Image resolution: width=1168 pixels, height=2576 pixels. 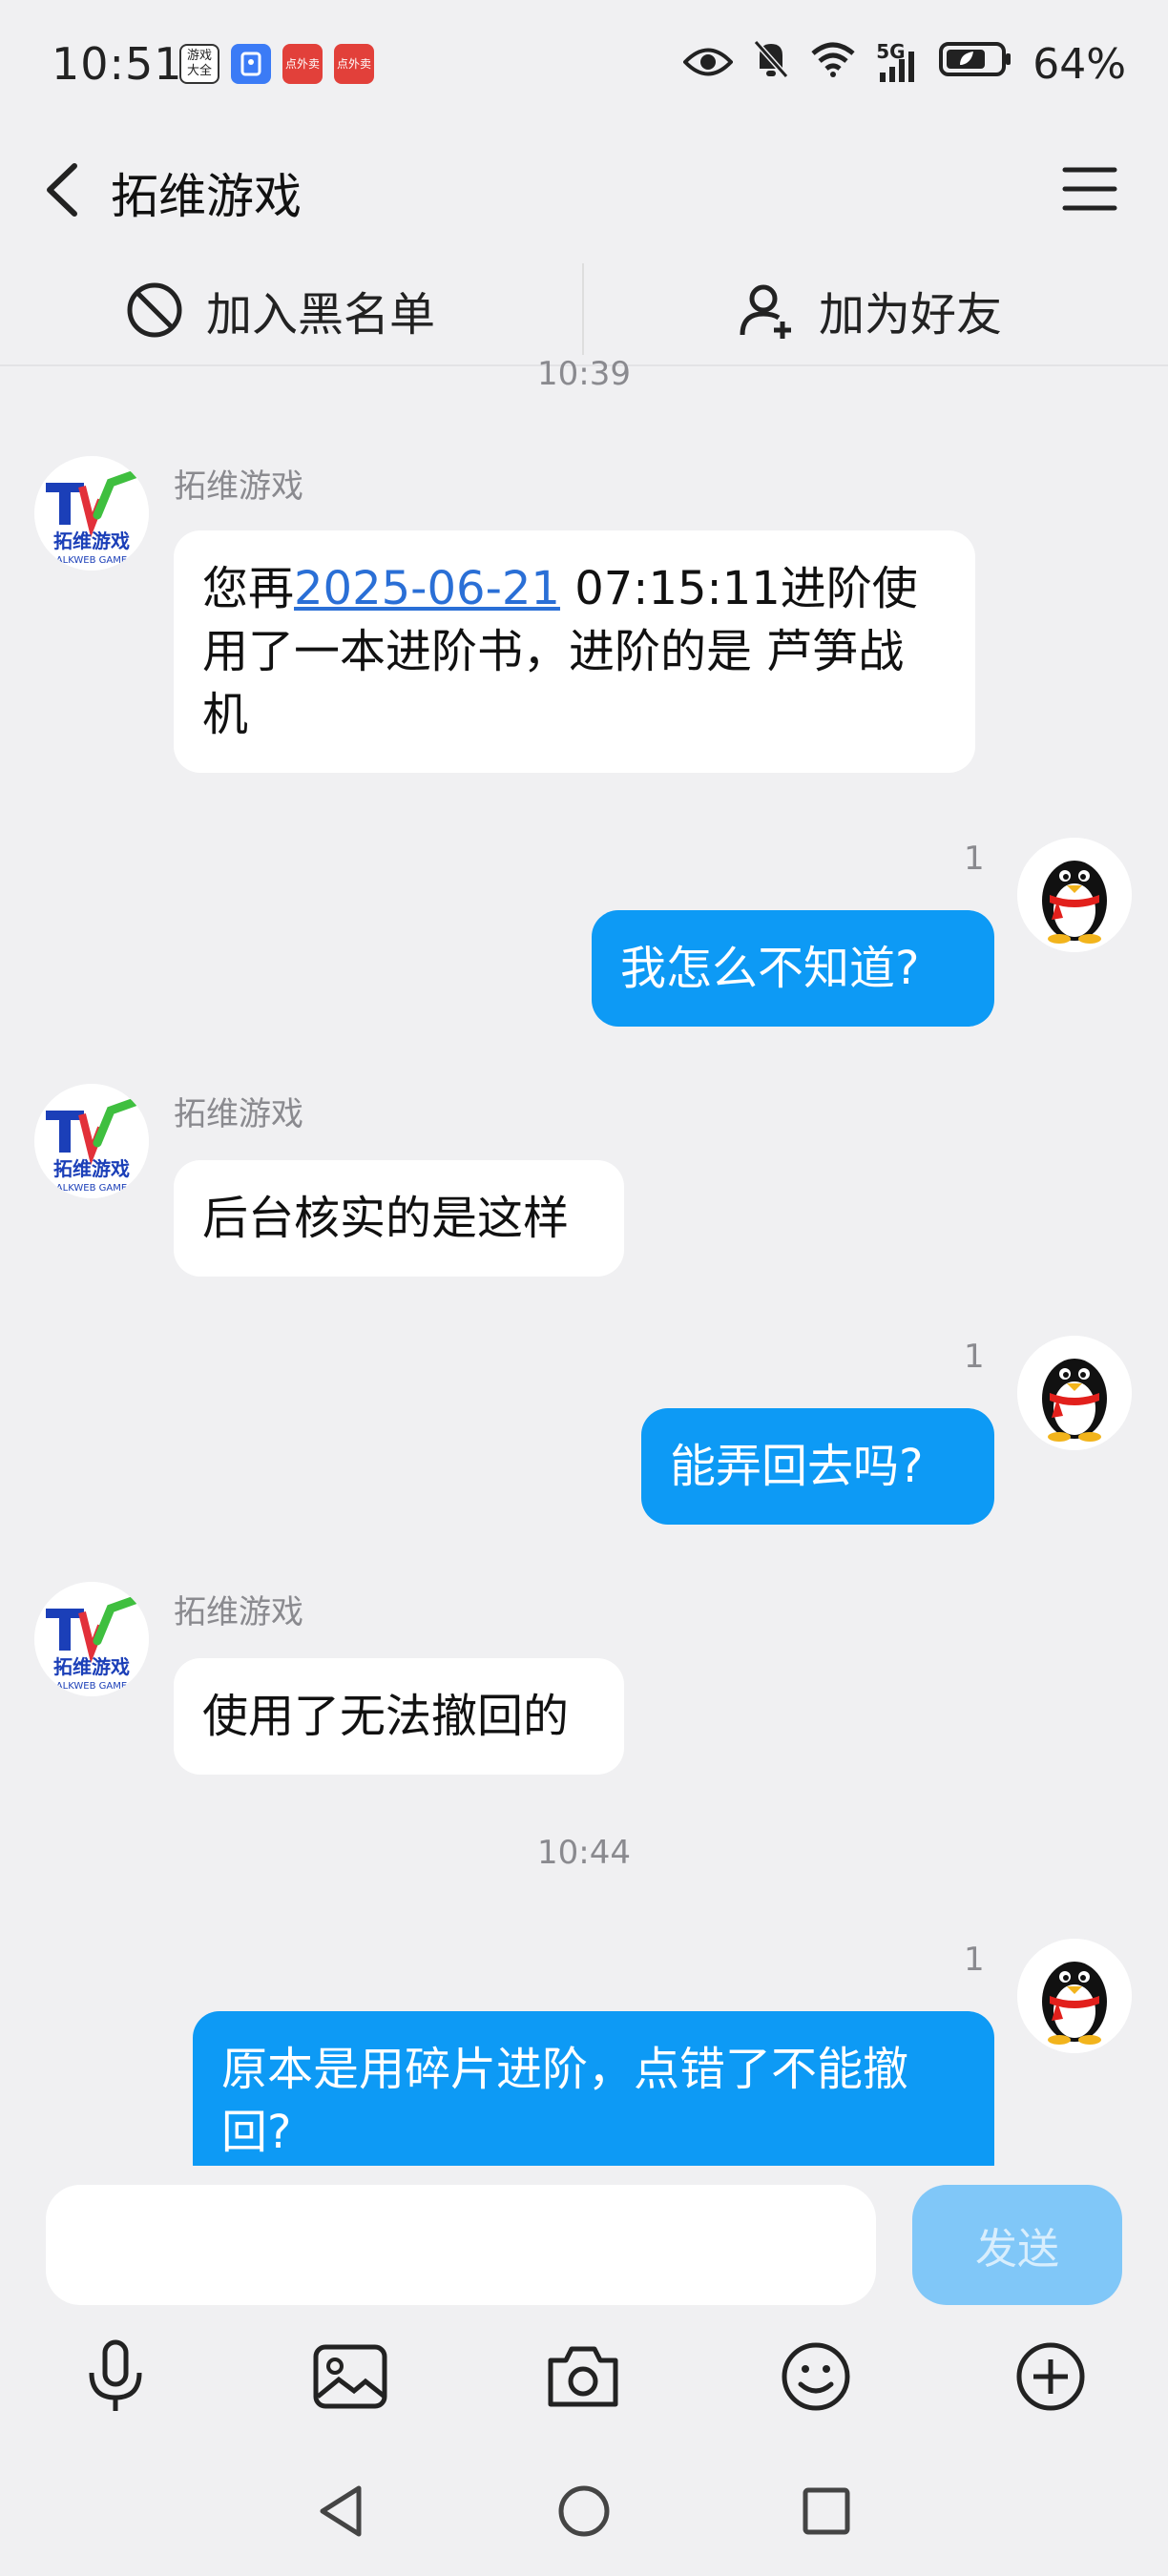 What do you see at coordinates (765, 311) in the screenshot?
I see `add-user-icon` at bounding box center [765, 311].